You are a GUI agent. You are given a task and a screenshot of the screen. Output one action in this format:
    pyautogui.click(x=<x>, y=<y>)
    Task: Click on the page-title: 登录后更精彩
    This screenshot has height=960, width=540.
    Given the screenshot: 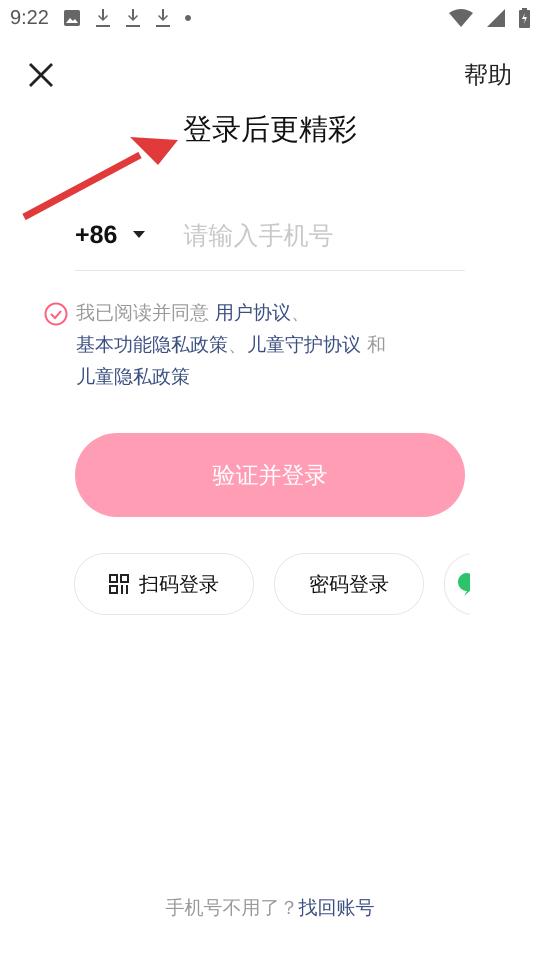 What is the action you would take?
    pyautogui.click(x=270, y=129)
    